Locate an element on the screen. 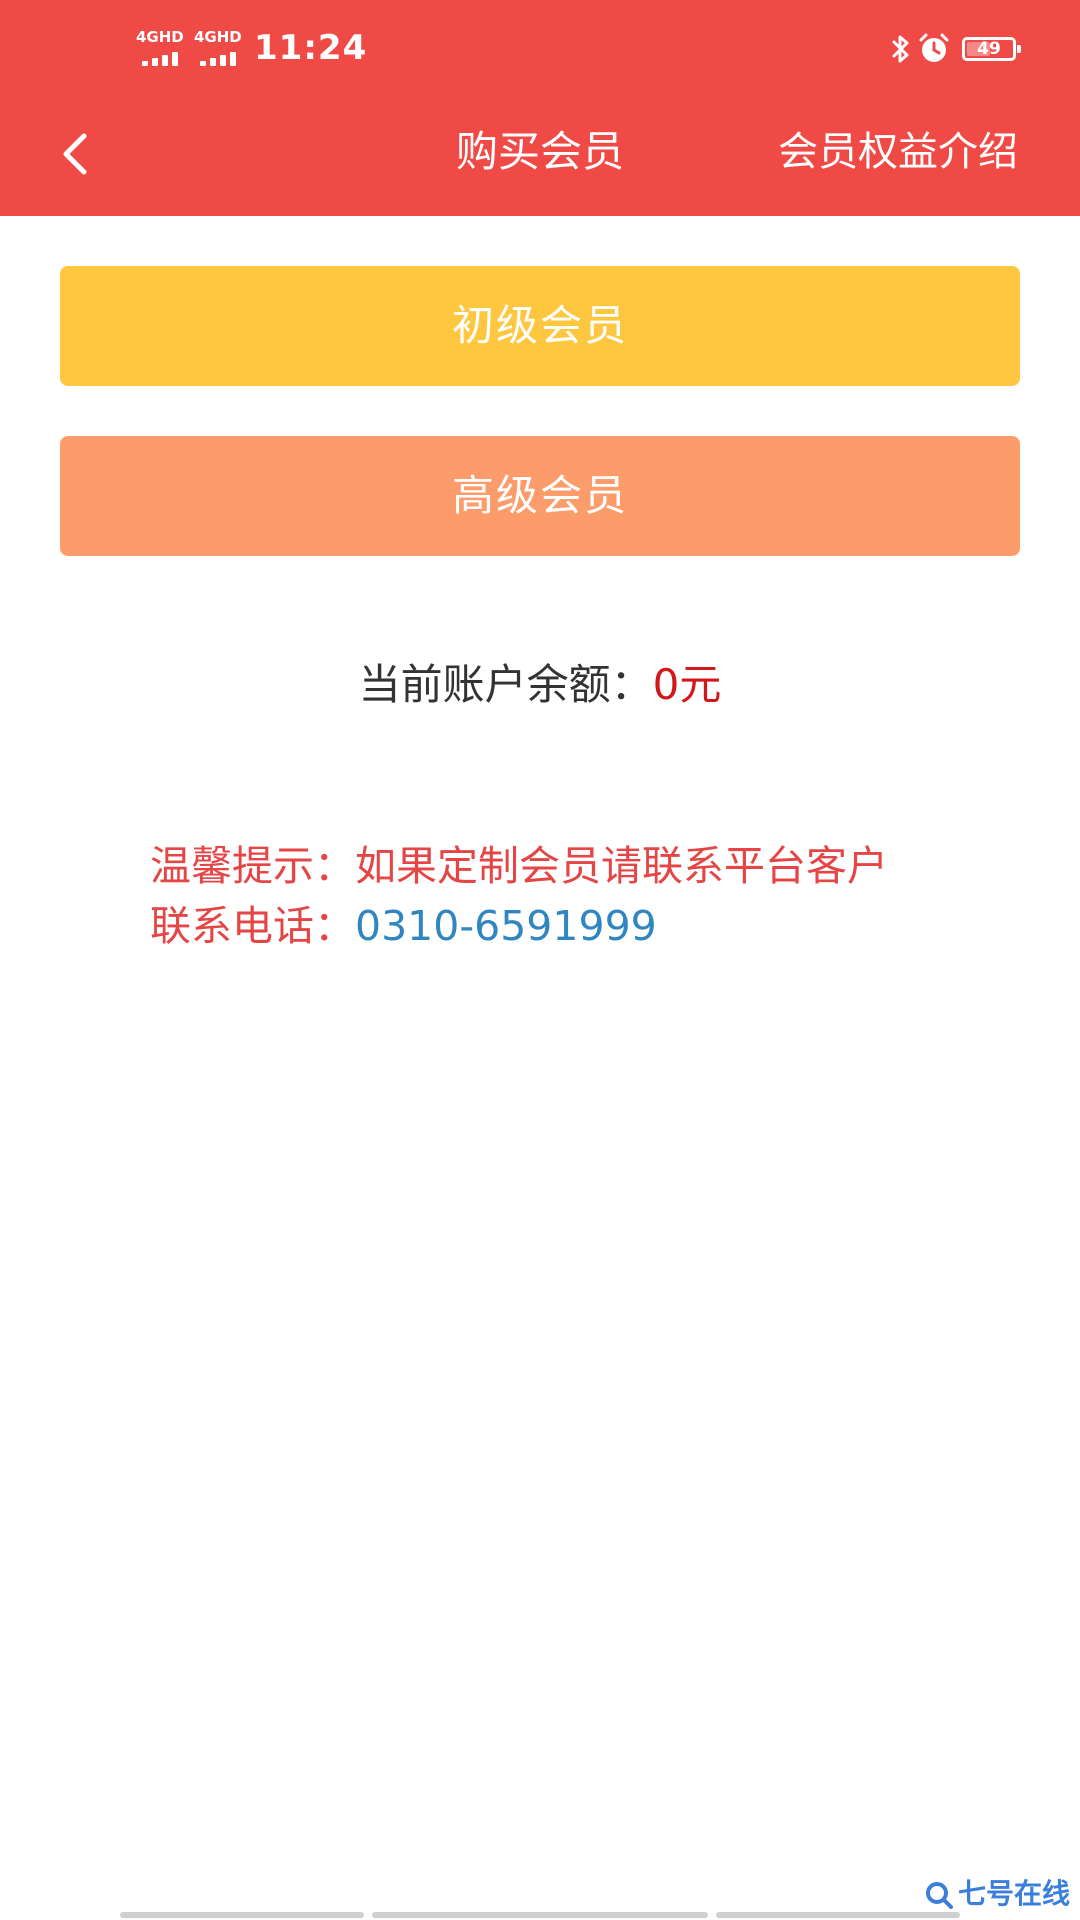 This screenshot has width=1080, height=1920. notice-section: 温馨提示：如果定制会员请联系平台客户 联系电话：0310-6591999 is located at coordinates (610, 896).